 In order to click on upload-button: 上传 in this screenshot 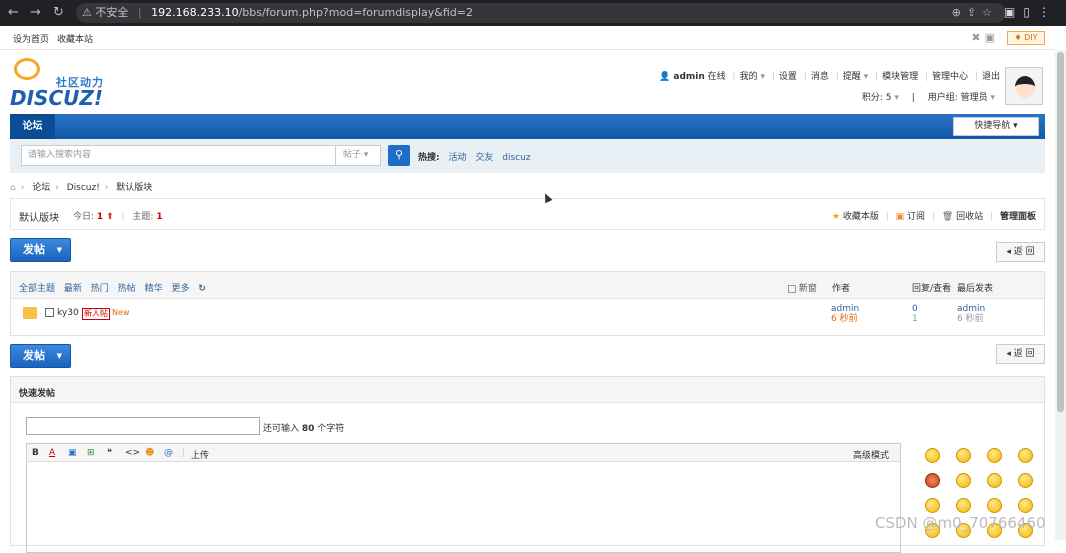, I will do `click(200, 454)`.